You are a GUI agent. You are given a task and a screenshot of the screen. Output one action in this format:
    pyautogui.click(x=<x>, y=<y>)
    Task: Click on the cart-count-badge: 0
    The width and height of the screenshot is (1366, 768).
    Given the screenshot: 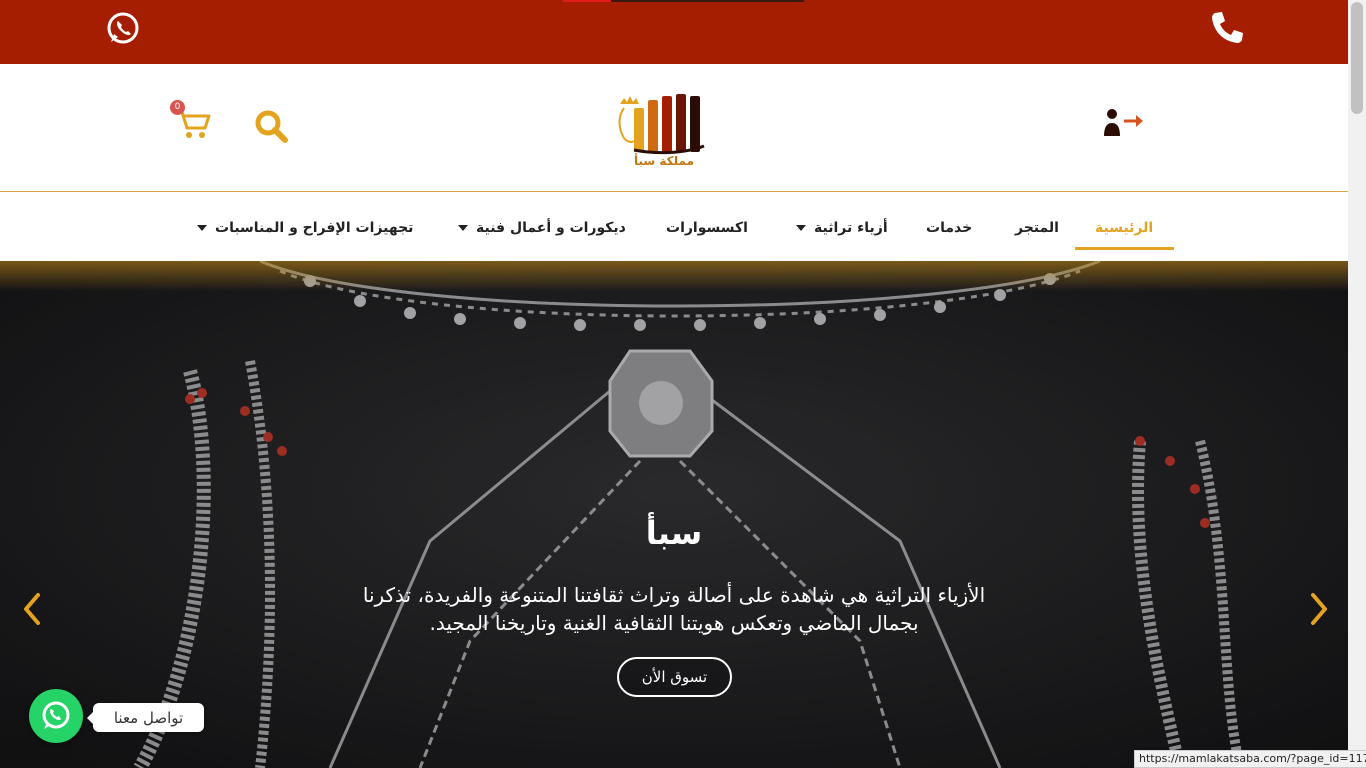 What is the action you would take?
    pyautogui.click(x=177, y=107)
    